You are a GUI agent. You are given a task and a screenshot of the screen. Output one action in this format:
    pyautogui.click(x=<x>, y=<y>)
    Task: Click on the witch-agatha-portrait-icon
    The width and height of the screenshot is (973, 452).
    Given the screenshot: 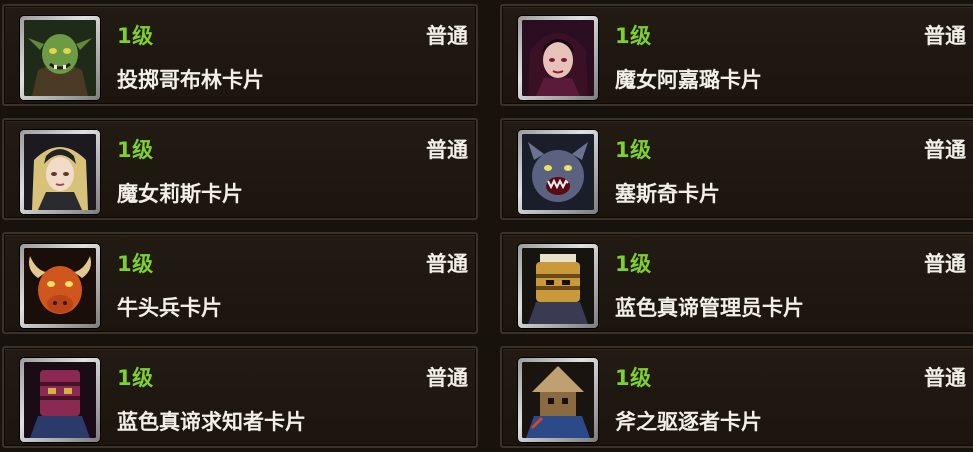 What is the action you would take?
    pyautogui.click(x=558, y=58)
    